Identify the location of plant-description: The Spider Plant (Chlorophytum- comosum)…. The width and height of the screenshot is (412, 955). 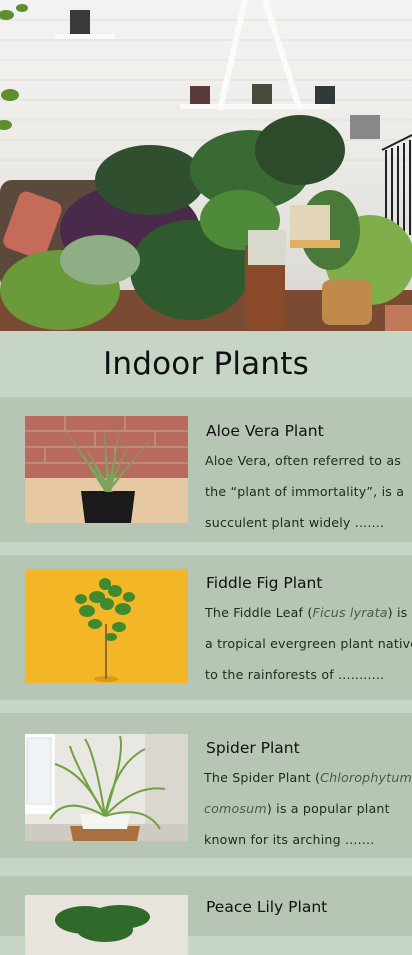
(308, 808).